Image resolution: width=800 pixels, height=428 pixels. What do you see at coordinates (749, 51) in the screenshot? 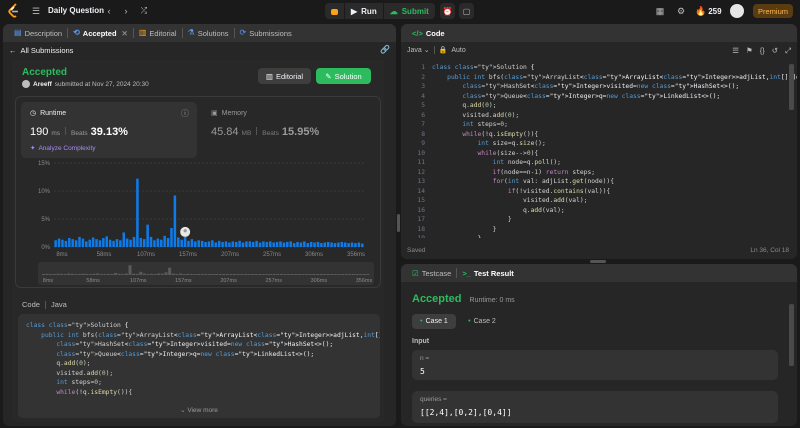
I see `bookmark-icon: ⚑` at bounding box center [749, 51].